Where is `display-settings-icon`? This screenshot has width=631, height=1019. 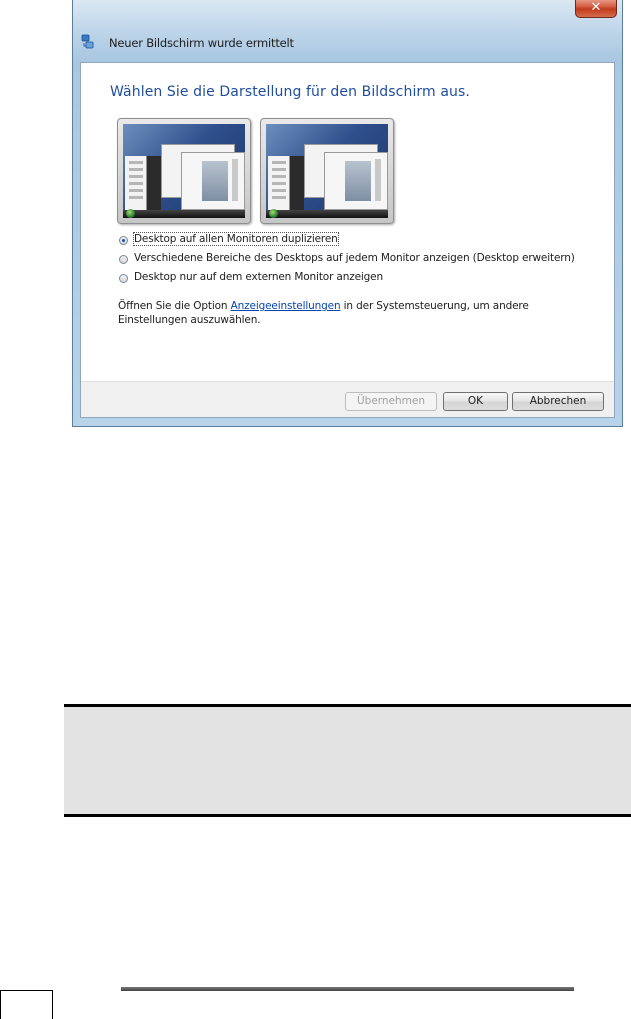
display-settings-icon is located at coordinates (87, 41).